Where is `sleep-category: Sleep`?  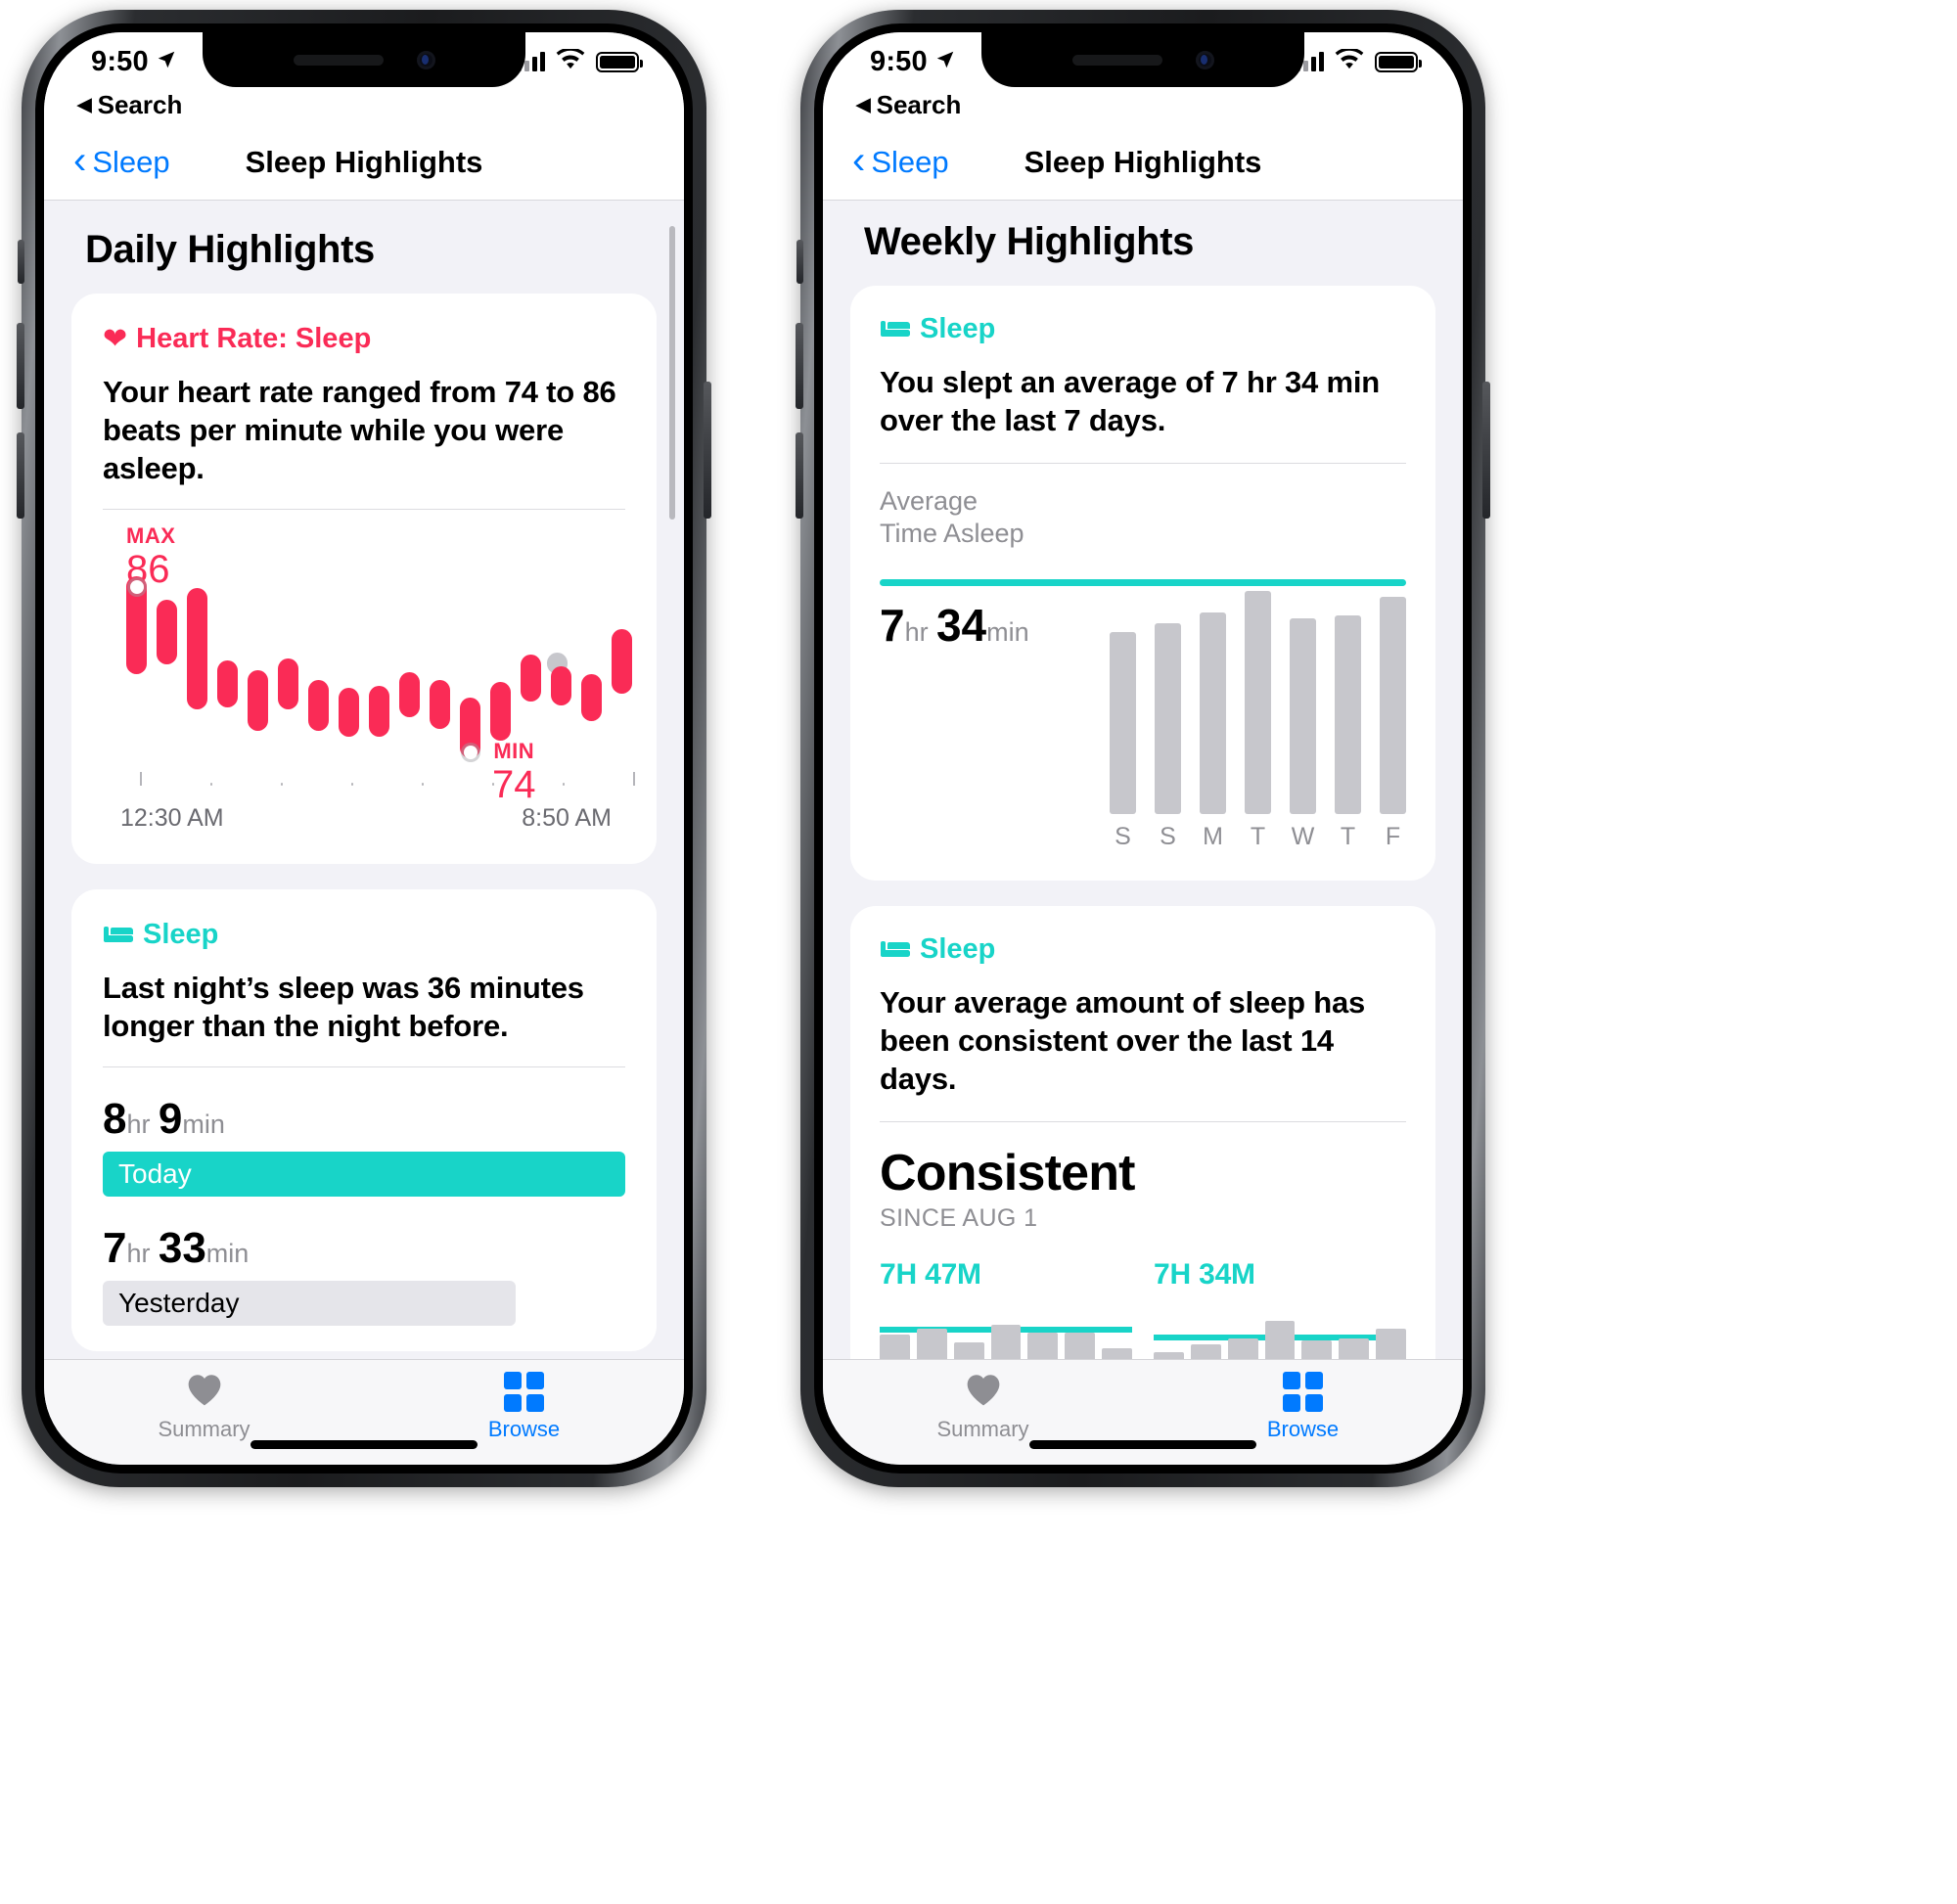
sleep-category: Sleep is located at coordinates (364, 935).